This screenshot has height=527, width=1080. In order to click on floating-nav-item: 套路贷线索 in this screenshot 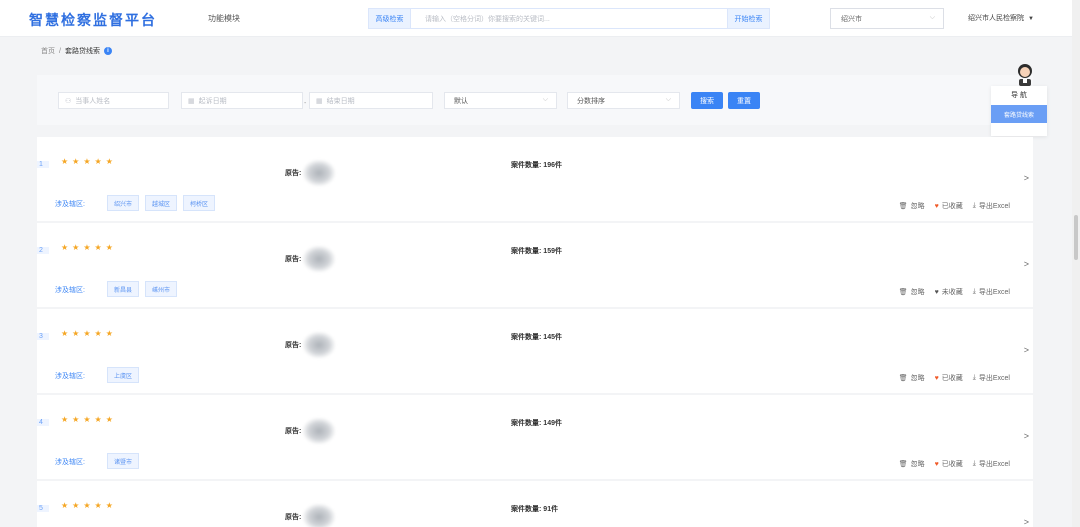, I will do `click(1019, 114)`.